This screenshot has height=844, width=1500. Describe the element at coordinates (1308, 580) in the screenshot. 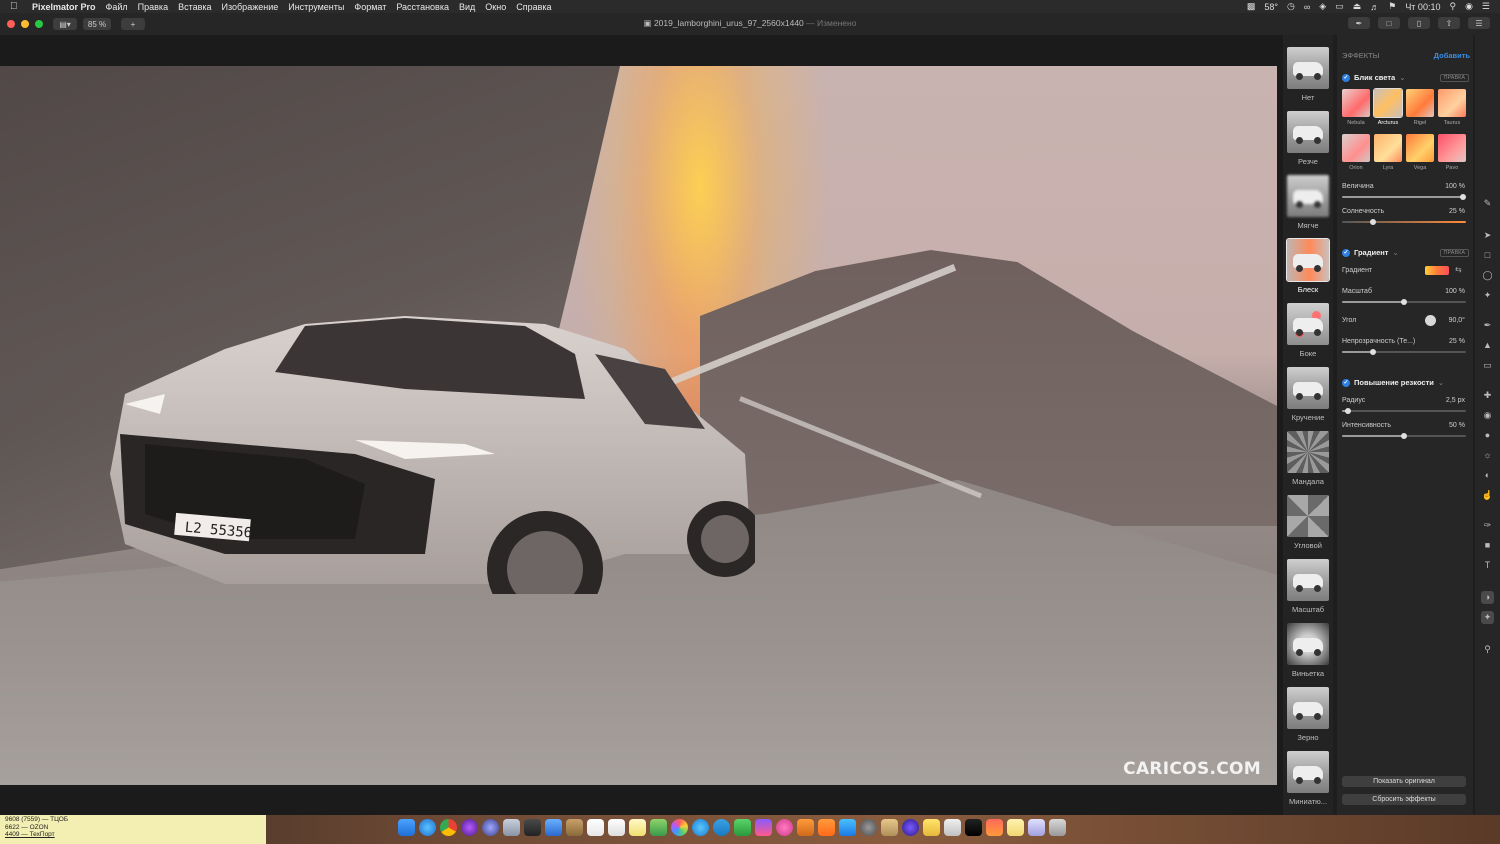

I see `effect-zoom-thumb` at that location.